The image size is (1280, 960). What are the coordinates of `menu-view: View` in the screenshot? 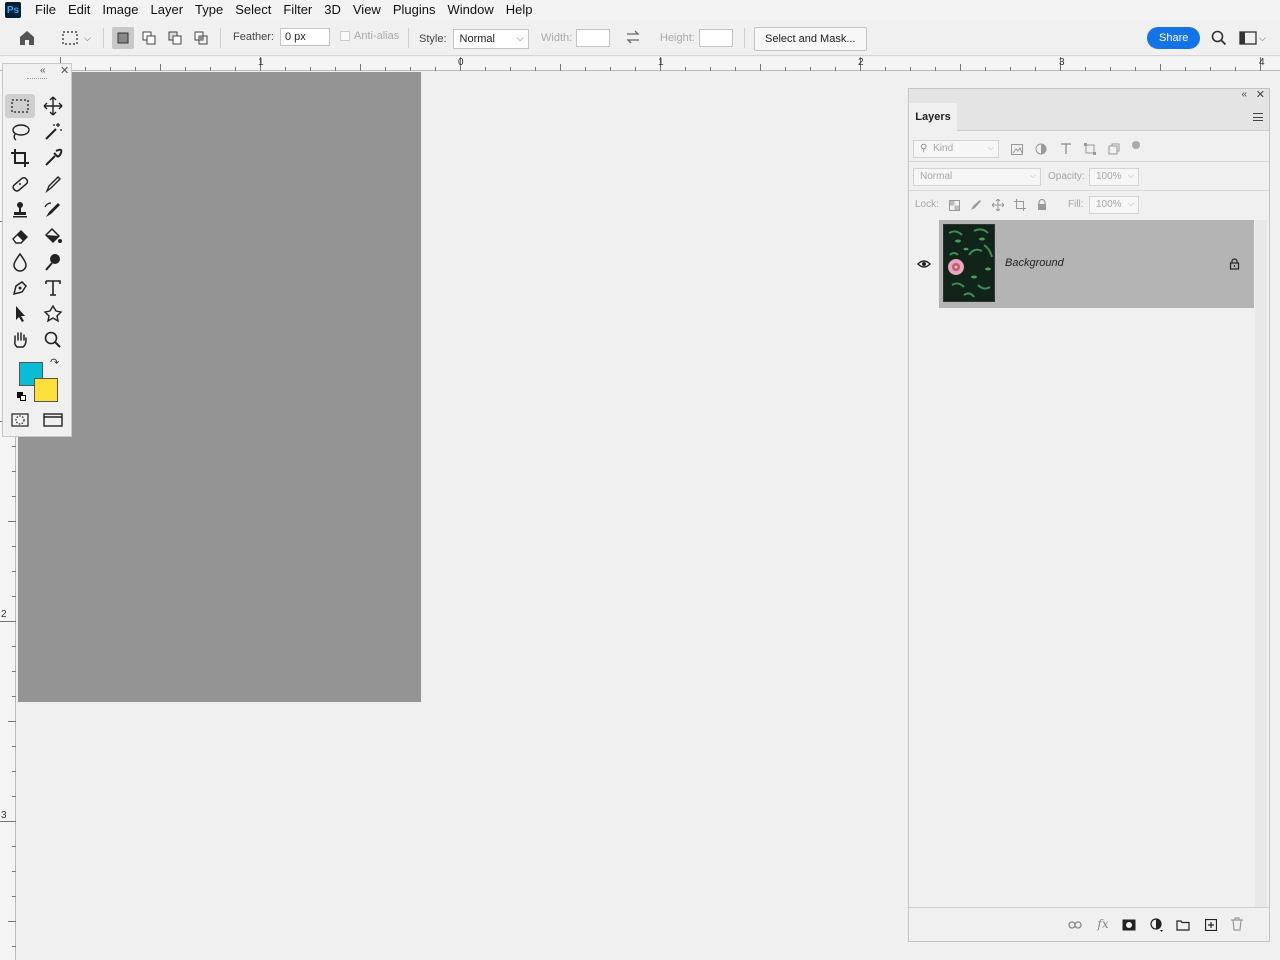 It's located at (367, 10).